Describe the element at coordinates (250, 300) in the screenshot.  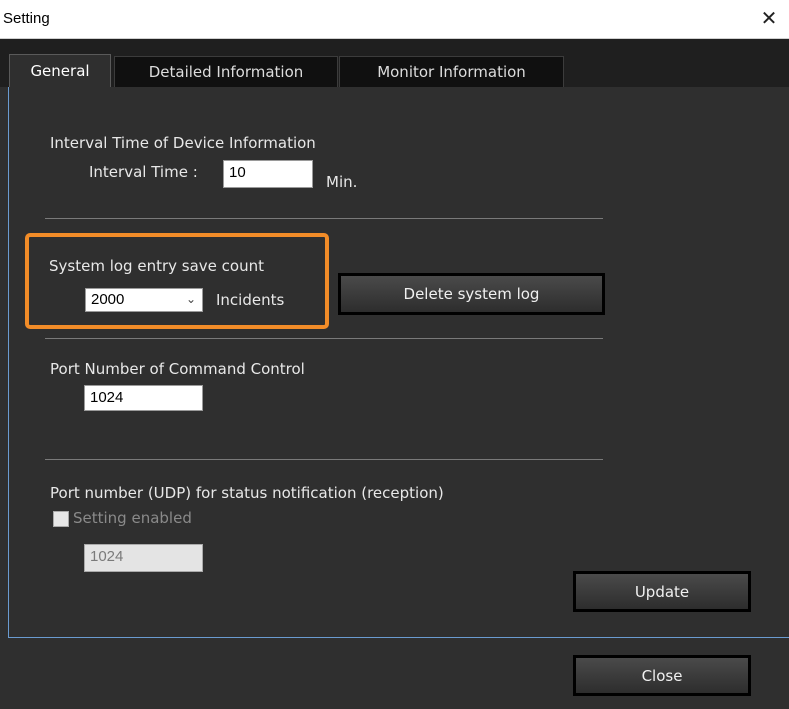
I see `system-log-unit-label: Incidents` at that location.